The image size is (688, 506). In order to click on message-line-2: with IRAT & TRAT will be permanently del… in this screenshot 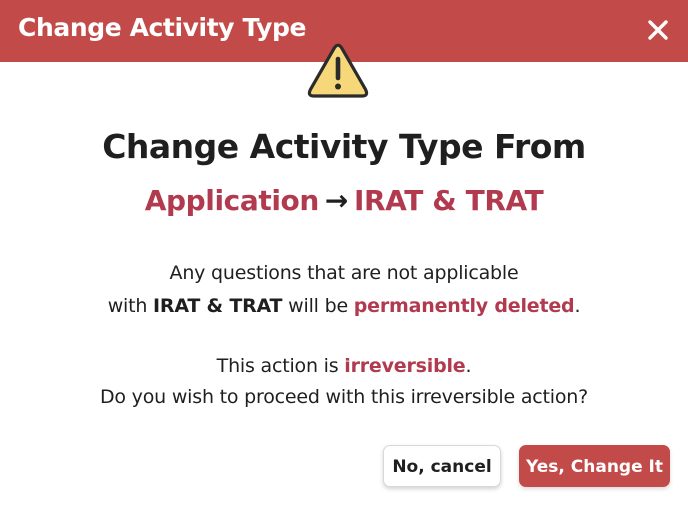, I will do `click(344, 306)`.